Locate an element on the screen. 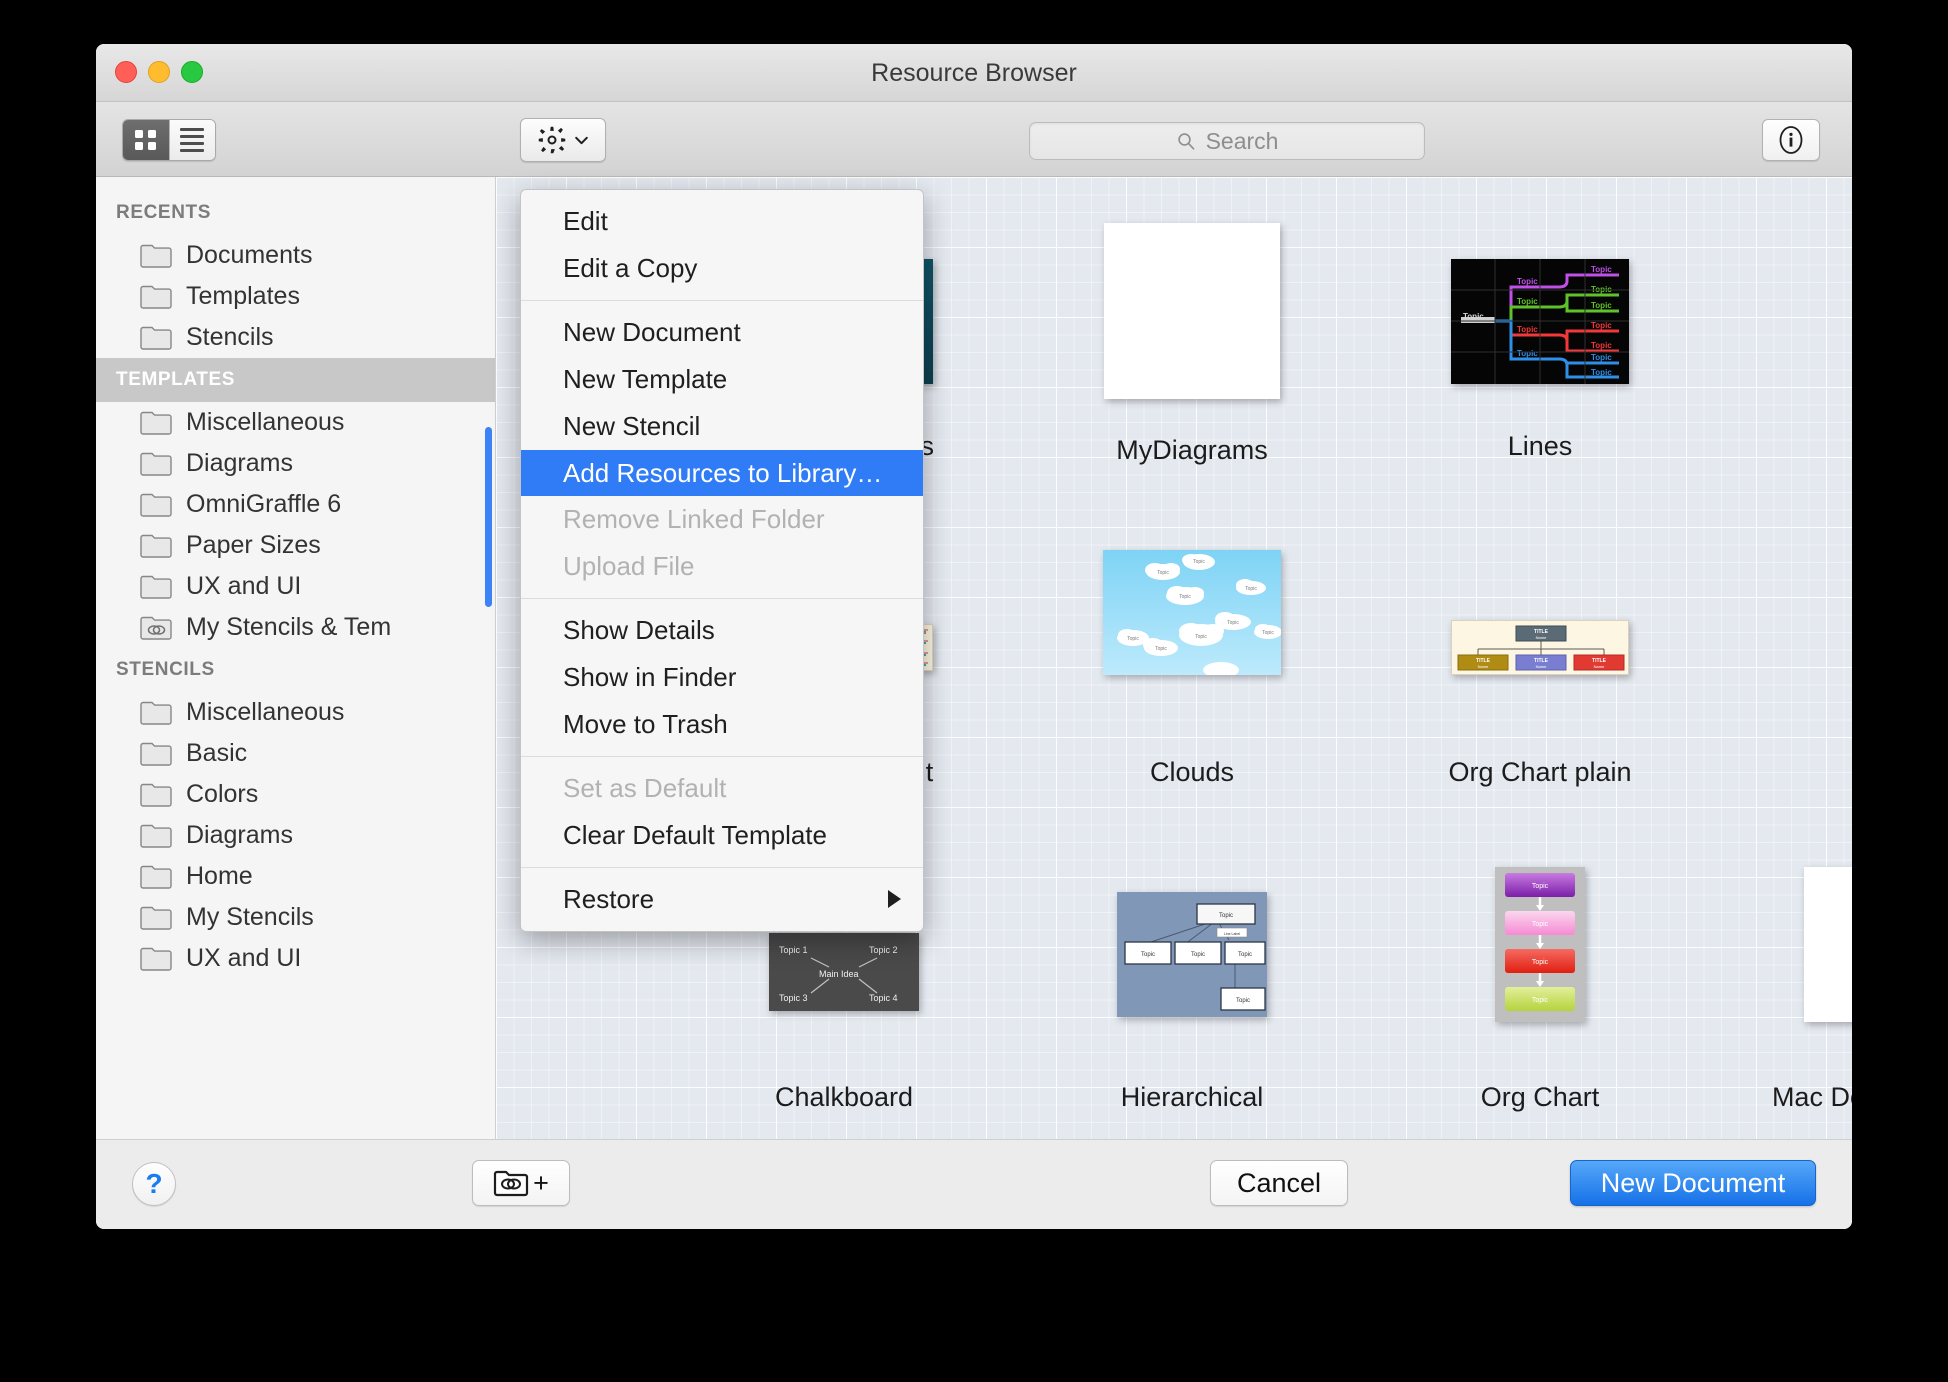  sidebar-item-basic: Basic is located at coordinates (295, 753).